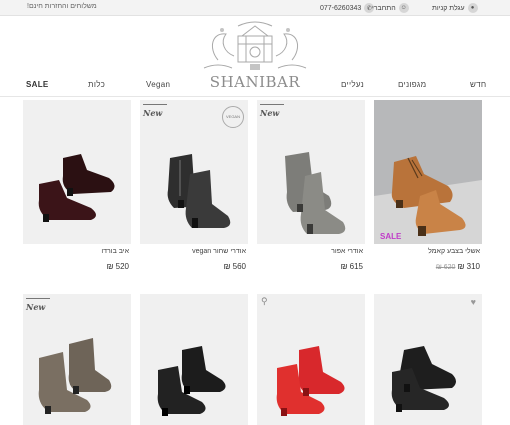  Describe the element at coordinates (255, 45) in the screenshot. I see `logo-emblem` at that location.